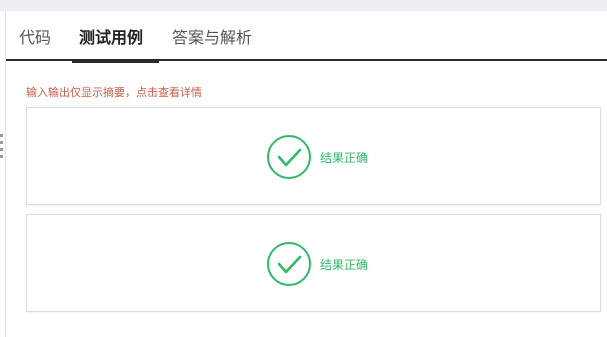  Describe the element at coordinates (303, 5) in the screenshot. I see `top-bar` at that location.